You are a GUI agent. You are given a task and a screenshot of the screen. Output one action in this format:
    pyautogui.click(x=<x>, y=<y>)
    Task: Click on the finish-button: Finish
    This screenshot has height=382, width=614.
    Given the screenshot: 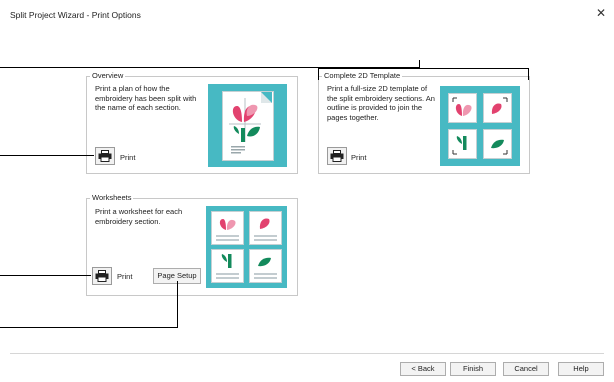 What is the action you would take?
    pyautogui.click(x=473, y=369)
    